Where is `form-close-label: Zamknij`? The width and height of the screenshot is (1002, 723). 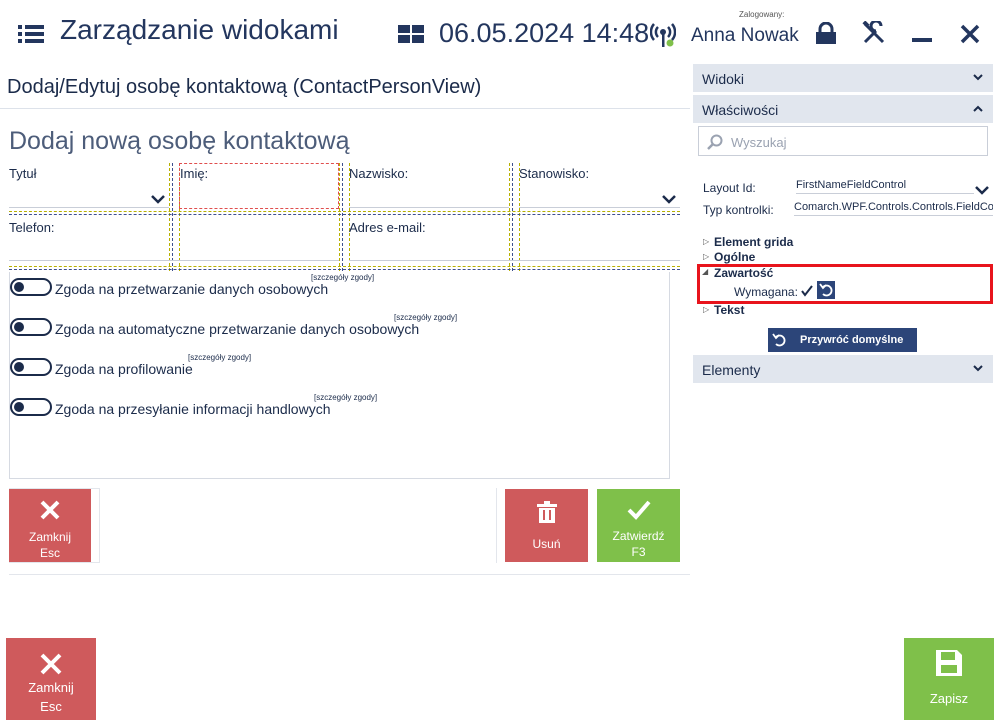
form-close-label: Zamknij is located at coordinates (49, 537).